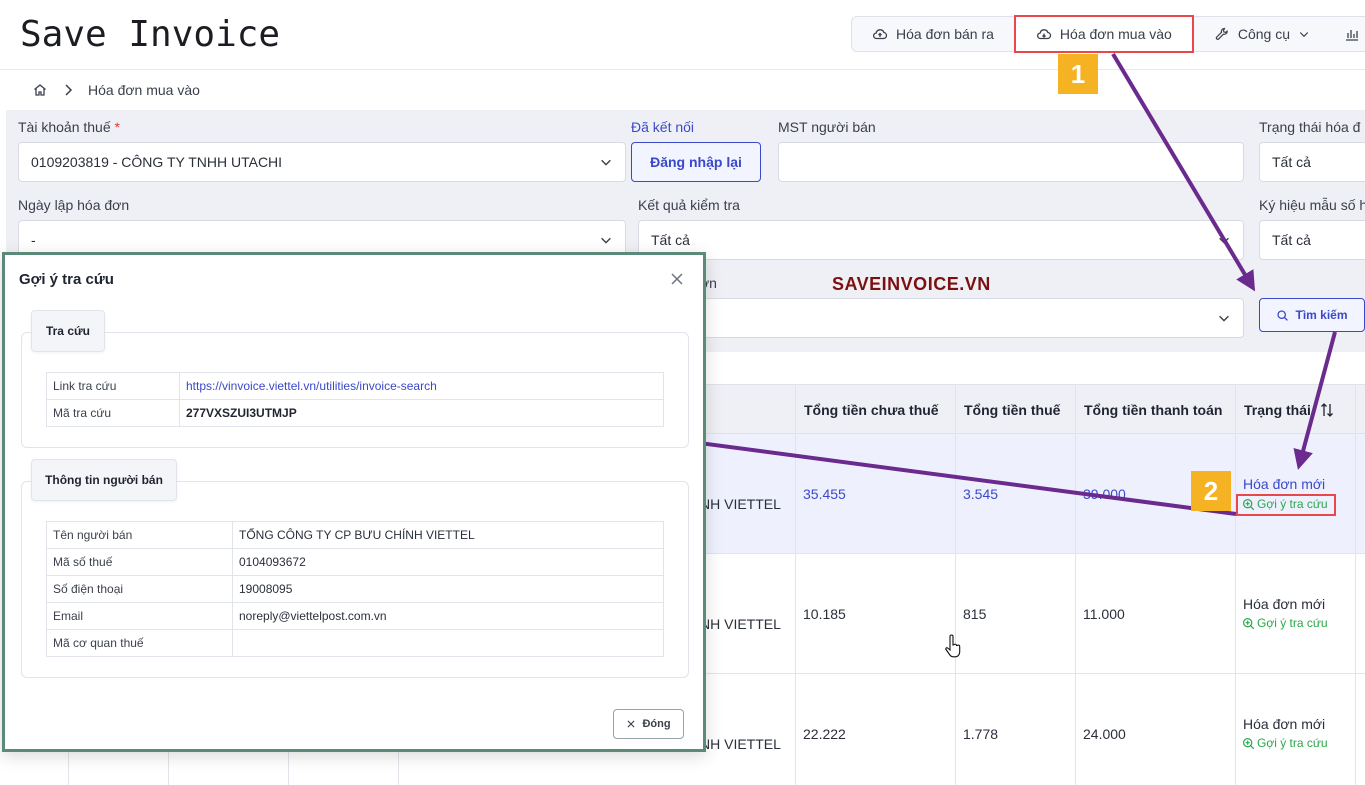 This screenshot has width=1365, height=785. I want to click on seller-row: Mã số thuế 0104093672, so click(355, 562).